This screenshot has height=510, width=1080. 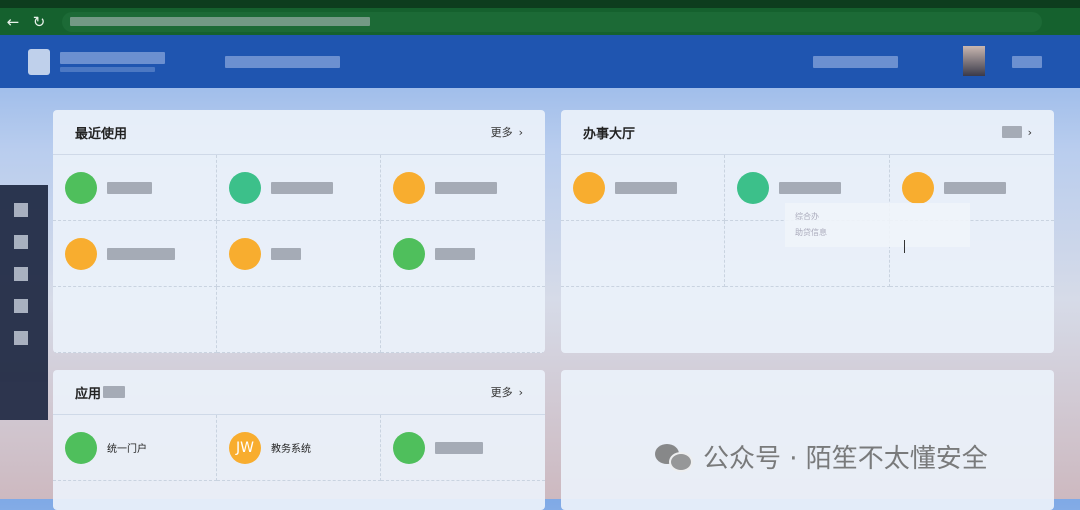 I want to click on left-panel, so click(x=24, y=302).